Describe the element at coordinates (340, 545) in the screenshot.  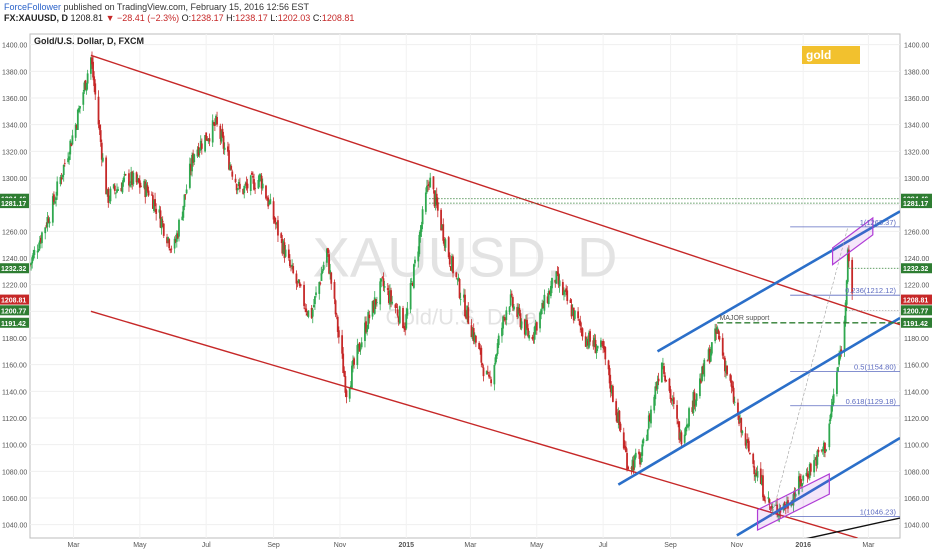
I see `x-tick-label: Nov` at that location.